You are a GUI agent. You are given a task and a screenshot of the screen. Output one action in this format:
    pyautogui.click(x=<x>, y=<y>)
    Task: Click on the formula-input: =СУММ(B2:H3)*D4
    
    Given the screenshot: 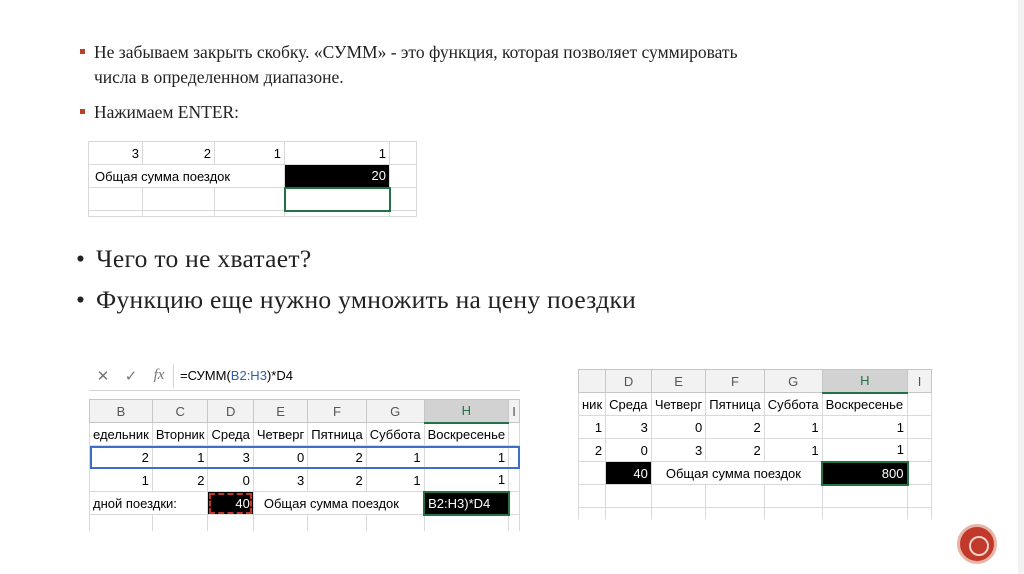 What is the action you would take?
    pyautogui.click(x=346, y=375)
    